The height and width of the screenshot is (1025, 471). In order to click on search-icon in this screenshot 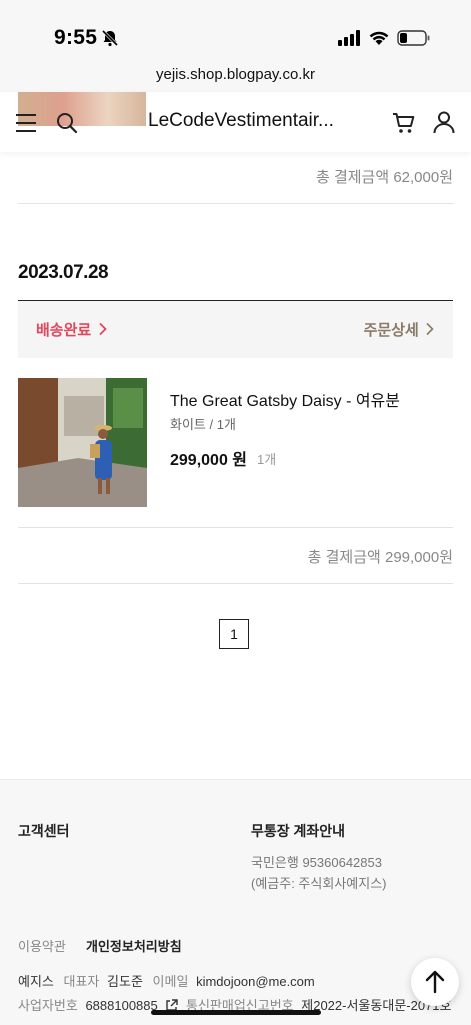, I will do `click(67, 125)`.